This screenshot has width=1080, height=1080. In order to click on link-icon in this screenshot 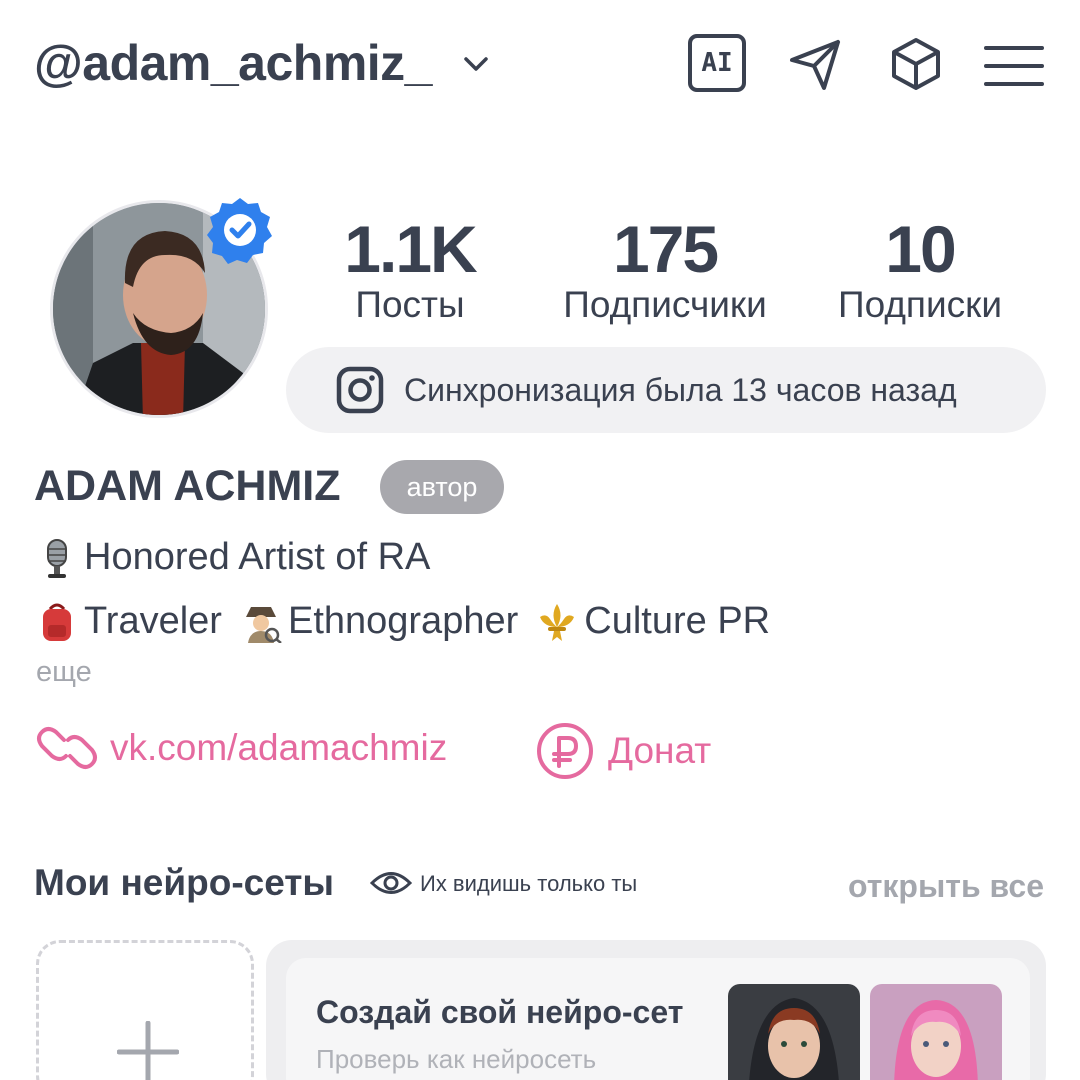, I will do `click(67, 748)`.